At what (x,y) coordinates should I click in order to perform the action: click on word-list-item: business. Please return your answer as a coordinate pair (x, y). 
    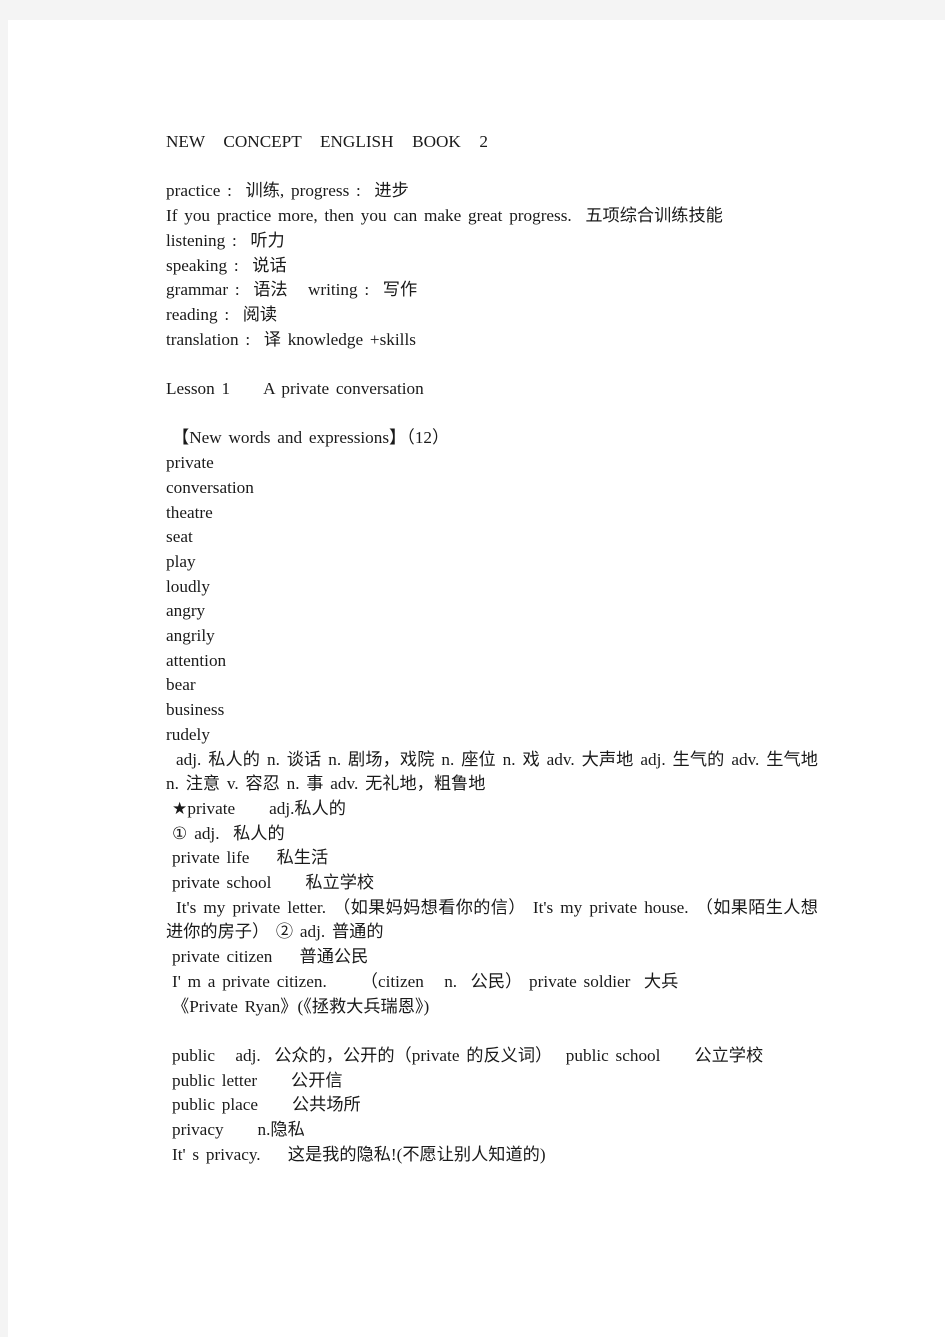
    Looking at the image, I should click on (195, 710).